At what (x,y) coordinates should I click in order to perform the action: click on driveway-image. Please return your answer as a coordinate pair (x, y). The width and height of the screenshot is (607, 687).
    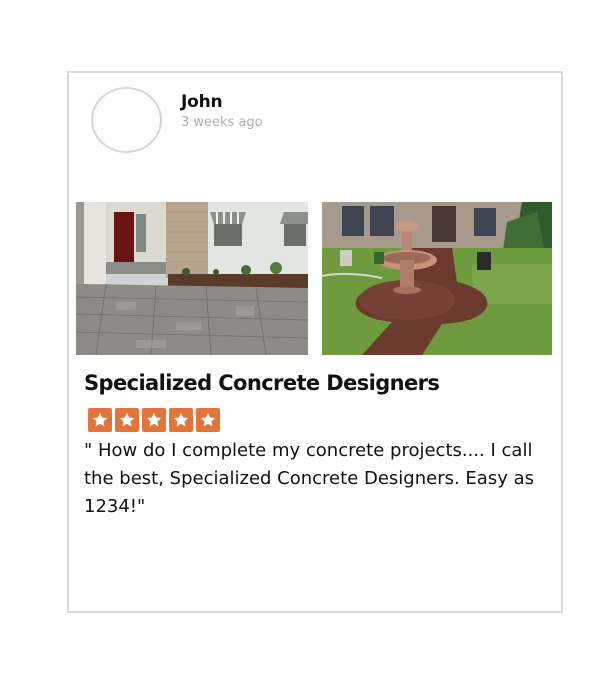
    Looking at the image, I should click on (192, 278).